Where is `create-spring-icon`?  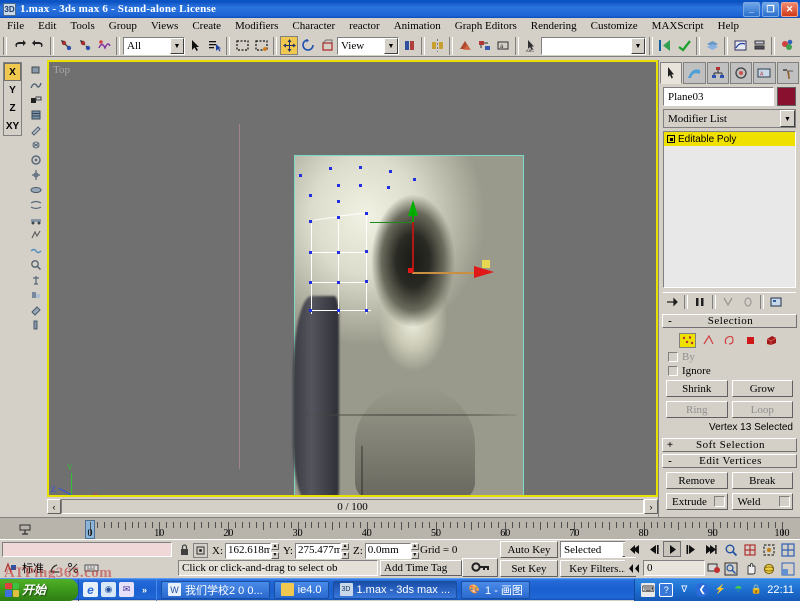 create-spring-icon is located at coordinates (35, 159).